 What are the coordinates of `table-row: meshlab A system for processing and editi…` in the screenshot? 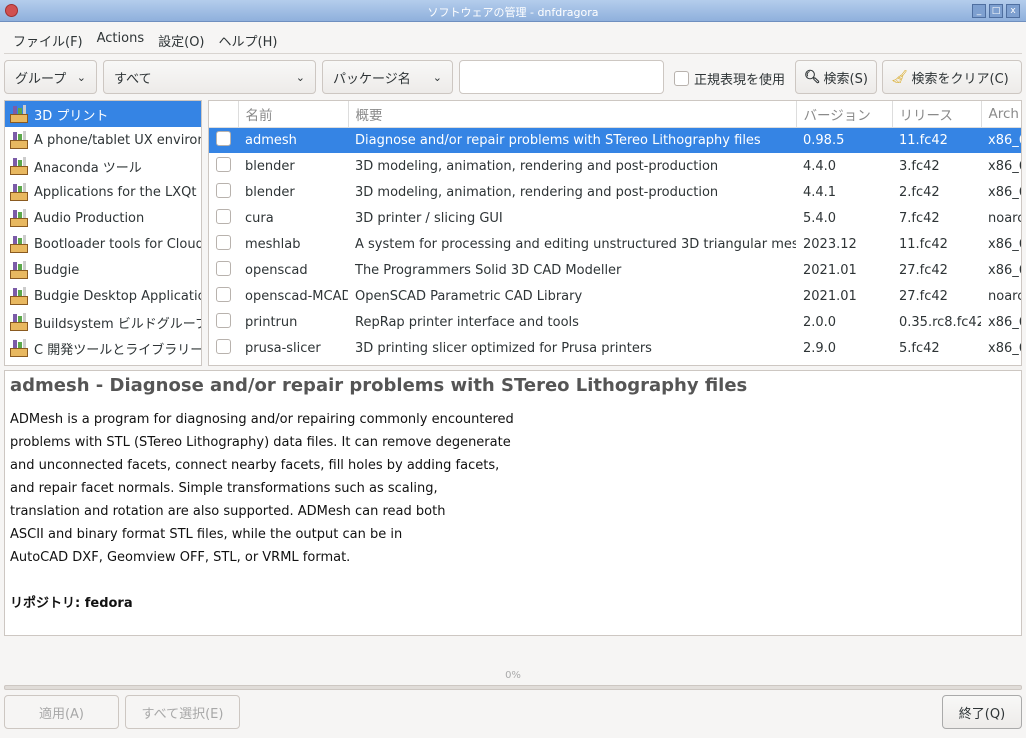 It's located at (615, 244).